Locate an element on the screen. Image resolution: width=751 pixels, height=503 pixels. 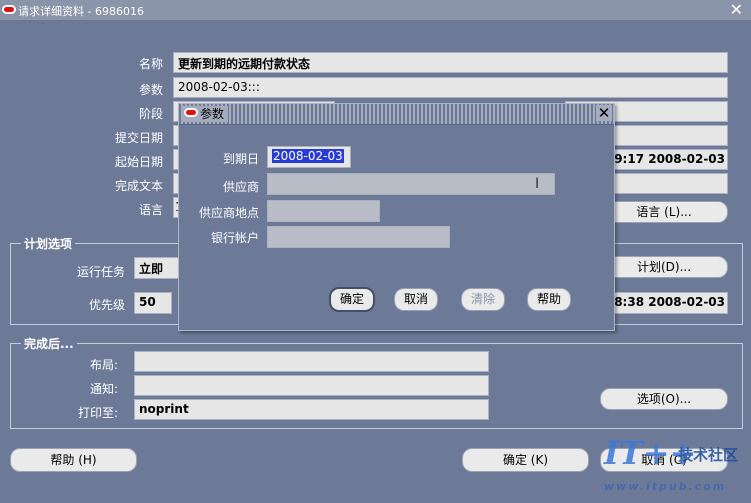
print-to-label: 打印至: is located at coordinates (97, 413).